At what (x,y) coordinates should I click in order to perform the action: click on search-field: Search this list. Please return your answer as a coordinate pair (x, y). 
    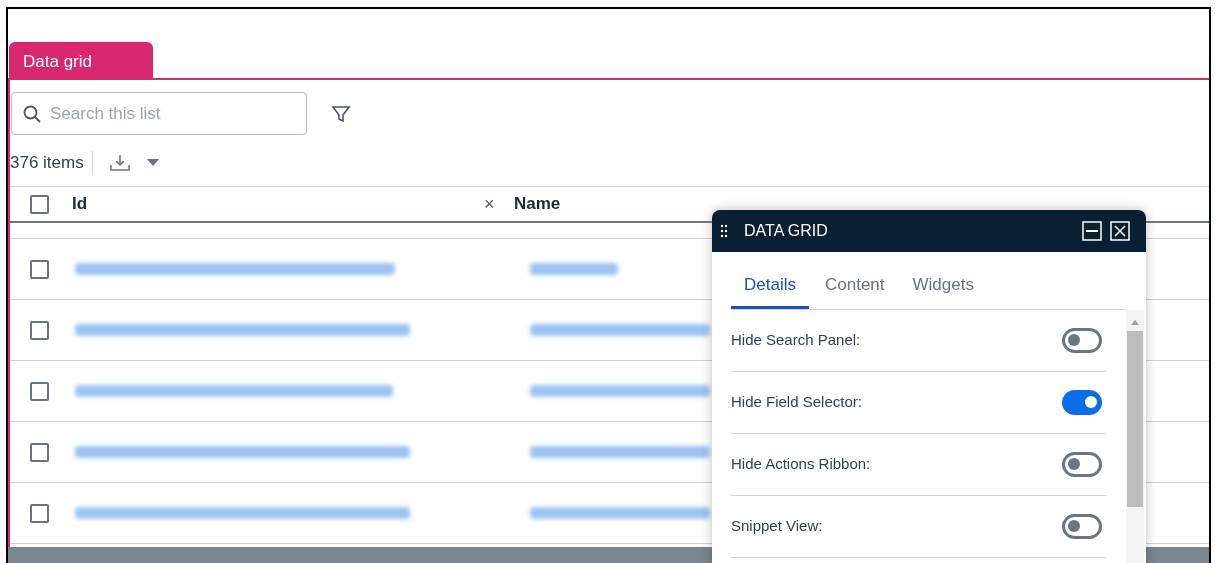
    Looking at the image, I should click on (159, 113).